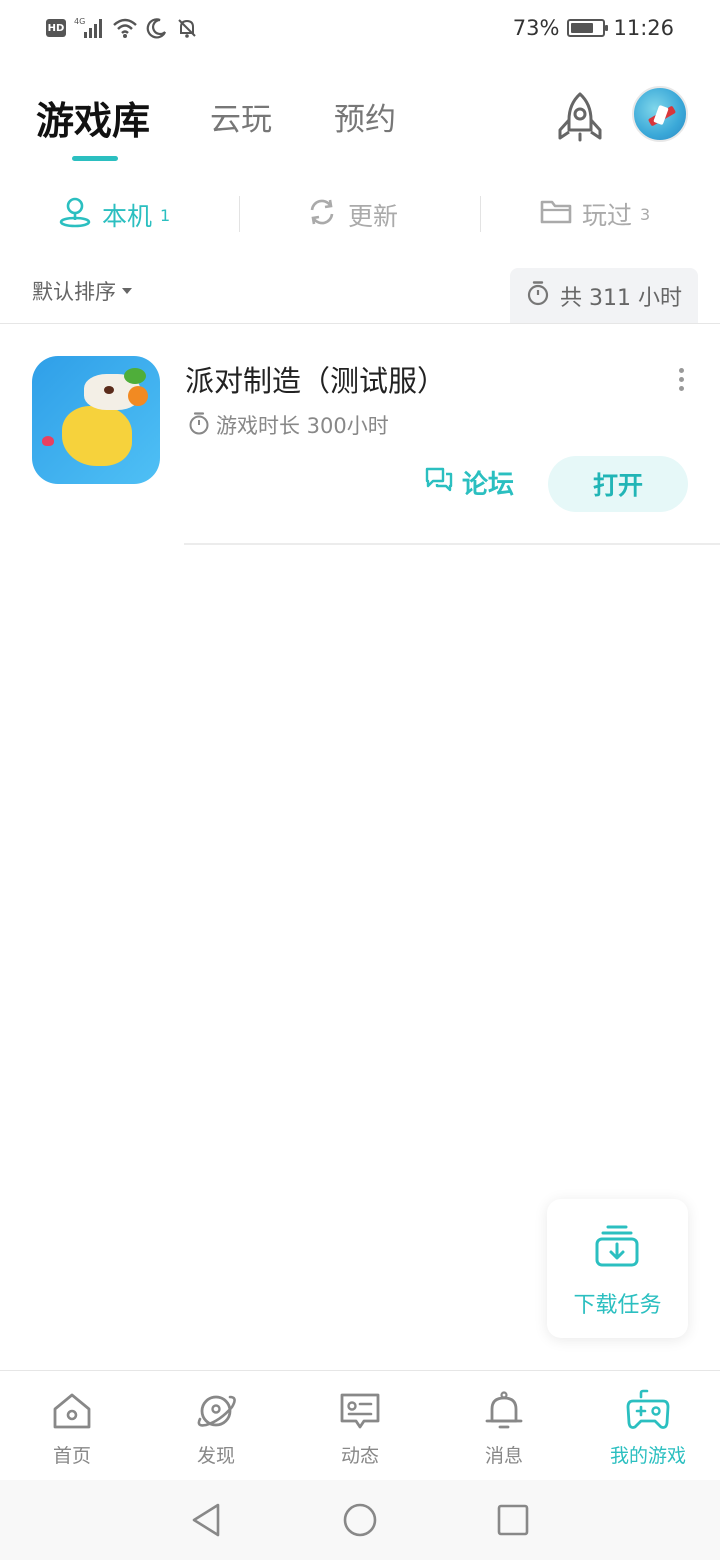 Image resolution: width=720 pixels, height=1560 pixels. Describe the element at coordinates (127, 216) in the screenshot. I see `subtab-local-label: 本机` at that location.